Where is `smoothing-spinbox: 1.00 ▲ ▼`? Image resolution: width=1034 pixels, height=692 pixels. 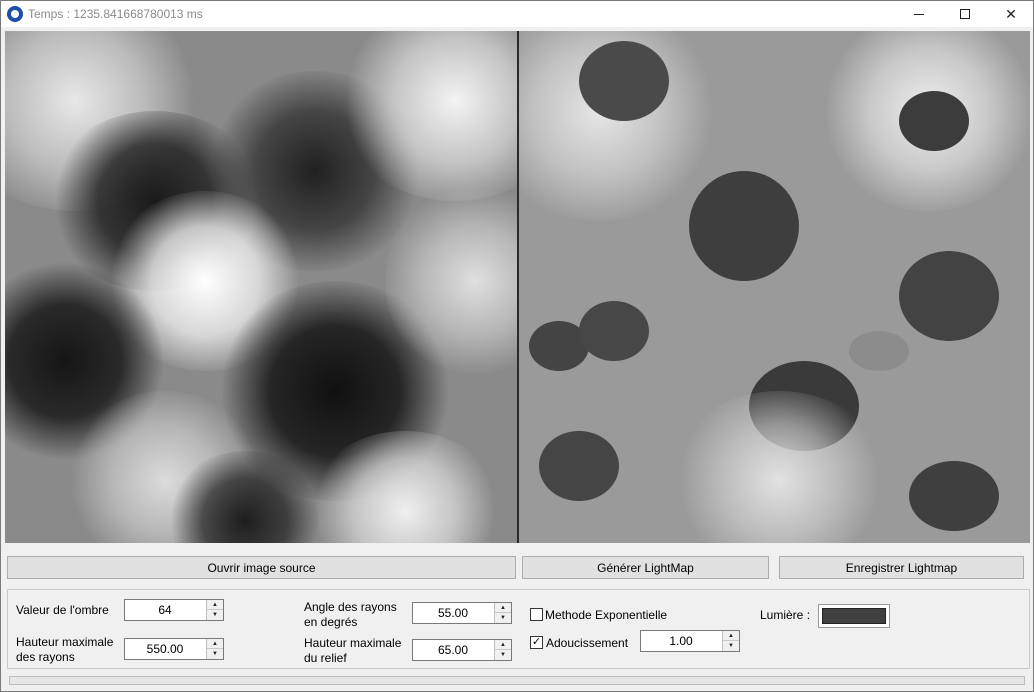 smoothing-spinbox: 1.00 ▲ ▼ is located at coordinates (690, 641).